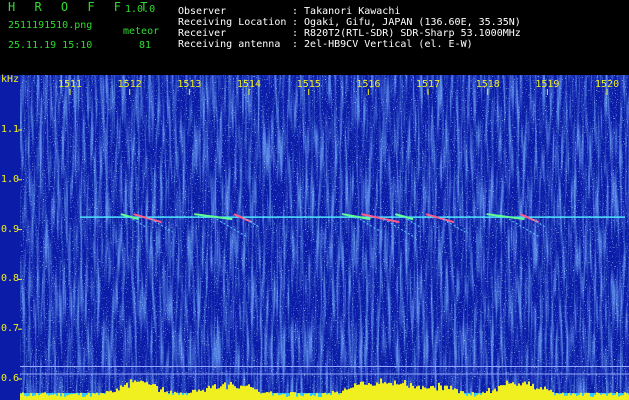  What do you see at coordinates (145, 45) in the screenshot?
I see `count-value: 81` at bounding box center [145, 45].